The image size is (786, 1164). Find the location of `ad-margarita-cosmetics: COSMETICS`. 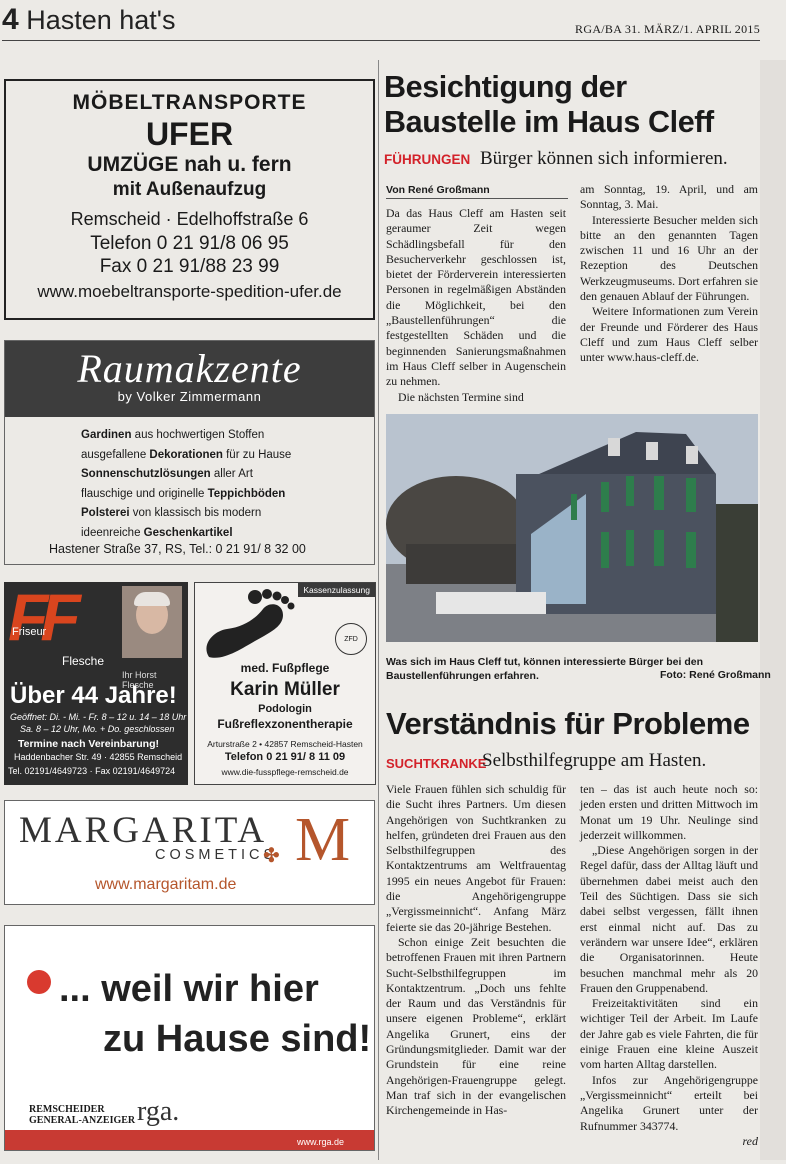

ad-margarita-cosmetics: COSMETICS is located at coordinates (216, 855).